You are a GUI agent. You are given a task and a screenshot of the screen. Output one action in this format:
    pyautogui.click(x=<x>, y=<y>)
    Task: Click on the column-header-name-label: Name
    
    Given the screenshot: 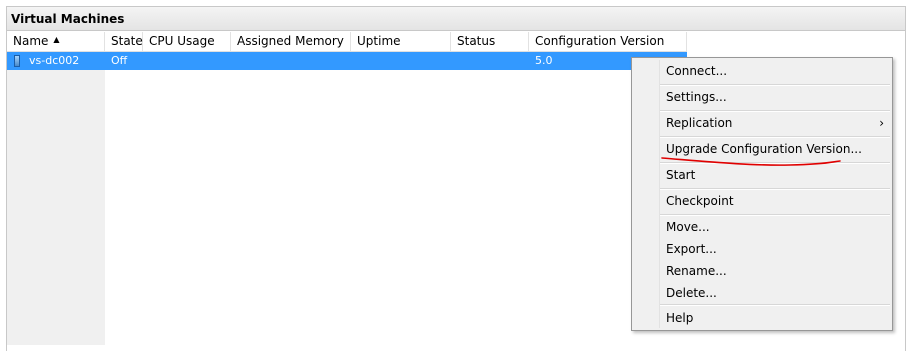 What is the action you would take?
    pyautogui.click(x=31, y=41)
    